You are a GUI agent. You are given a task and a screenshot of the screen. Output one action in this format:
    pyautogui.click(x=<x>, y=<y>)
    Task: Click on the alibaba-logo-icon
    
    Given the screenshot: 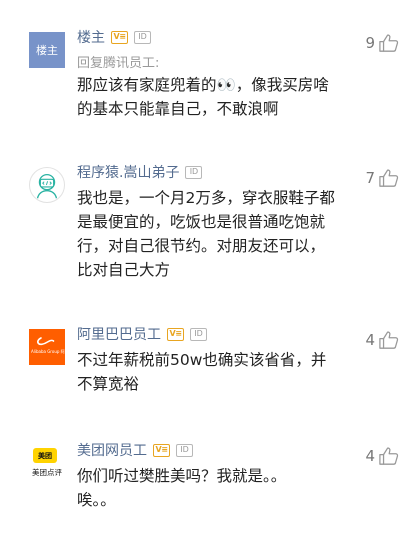 What is the action you would take?
    pyautogui.click(x=46, y=341)
    